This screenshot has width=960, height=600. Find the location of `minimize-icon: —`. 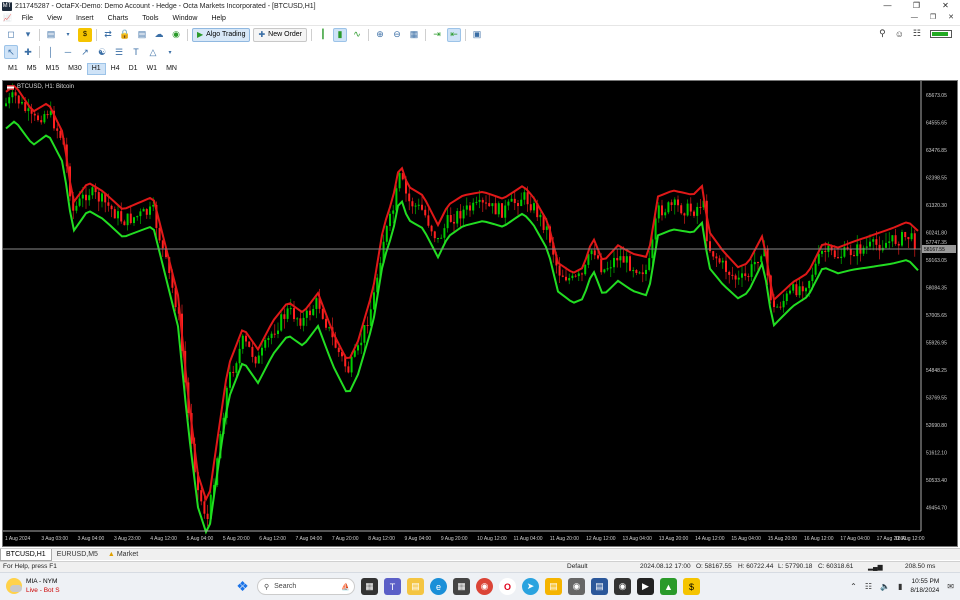

minimize-icon: — is located at coordinates (887, 6).